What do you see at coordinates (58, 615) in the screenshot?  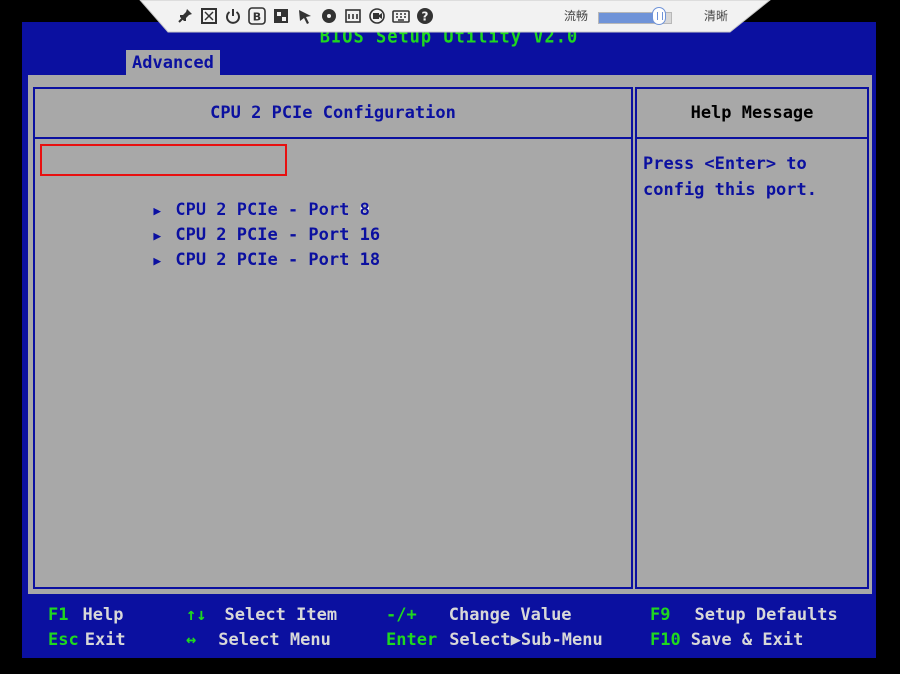 I see `legend-key: F1` at bounding box center [58, 615].